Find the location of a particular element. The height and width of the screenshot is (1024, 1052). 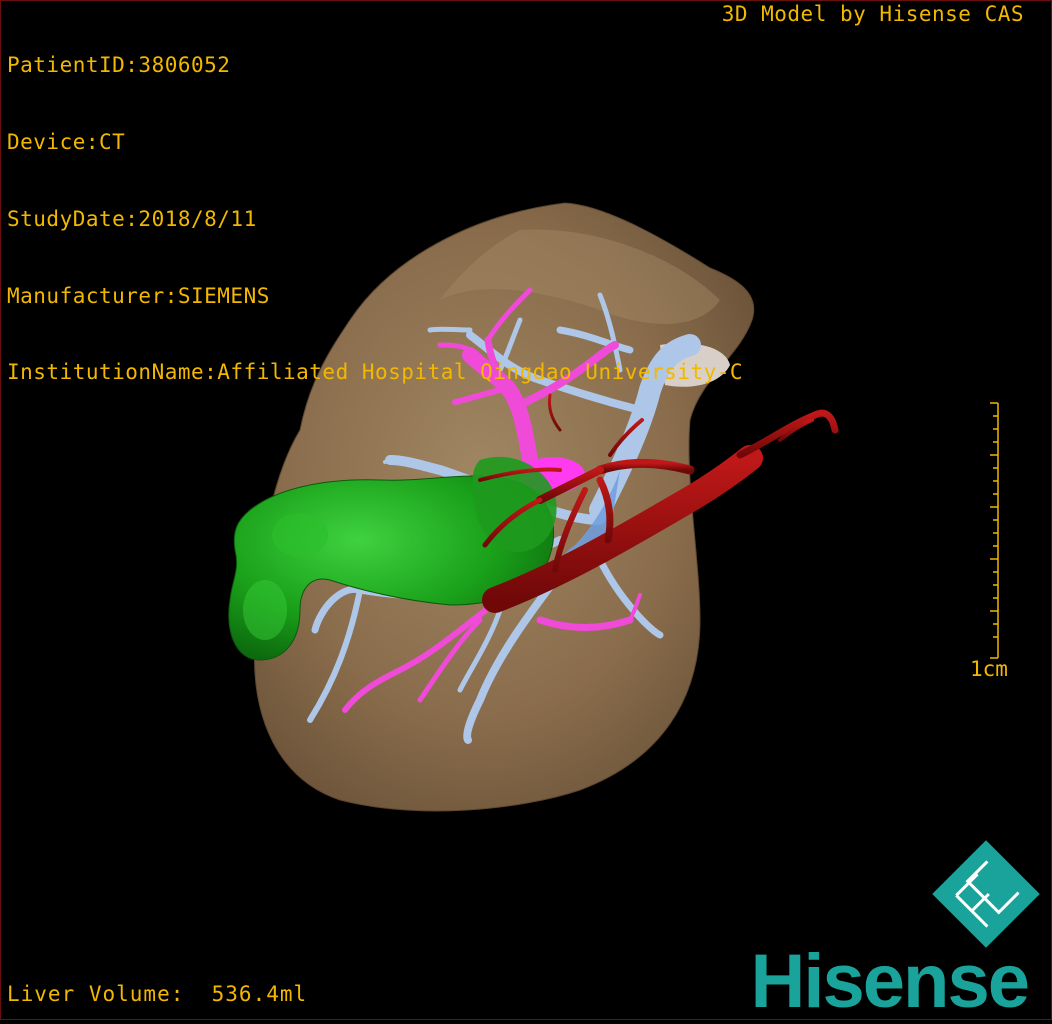

scale-bar-label: 1cm is located at coordinates (989, 669).